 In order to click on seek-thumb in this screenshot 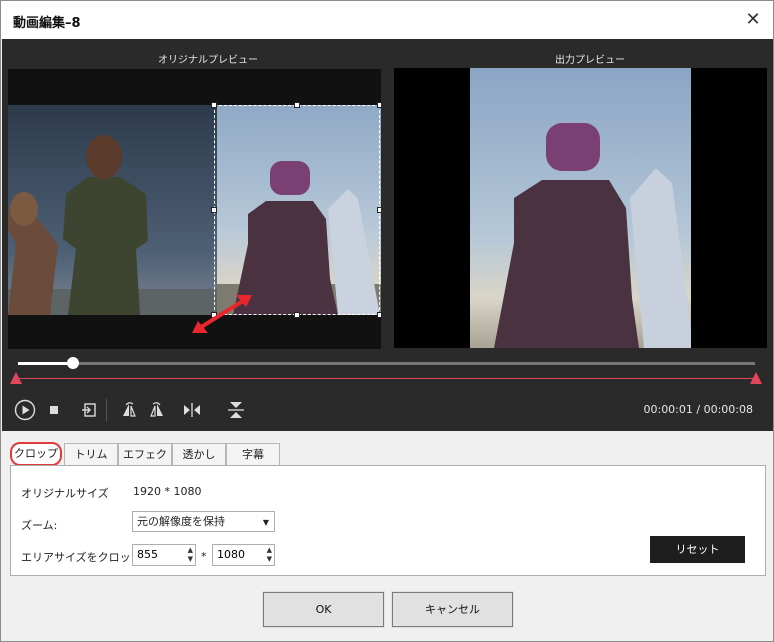, I will do `click(73, 363)`.